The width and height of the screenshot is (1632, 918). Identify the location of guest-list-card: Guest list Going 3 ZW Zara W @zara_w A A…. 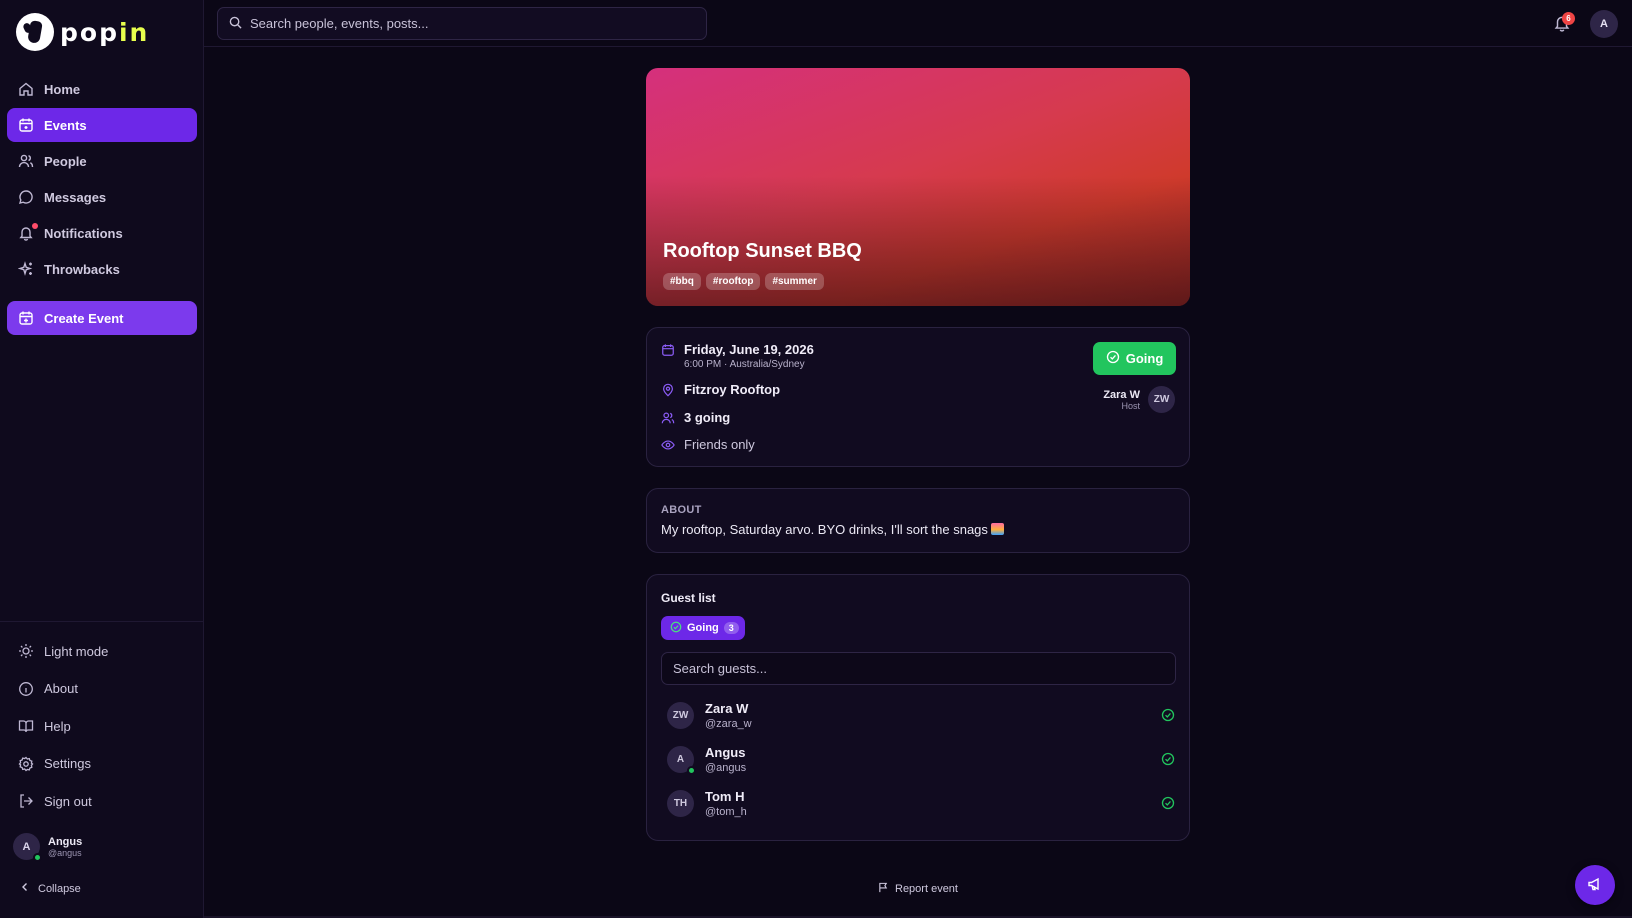
(918, 707).